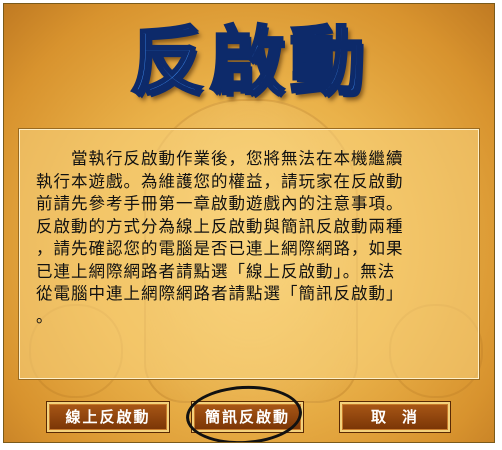 The width and height of the screenshot is (502, 450). I want to click on online-deactivate-button: 線上反啟動, so click(108, 417).